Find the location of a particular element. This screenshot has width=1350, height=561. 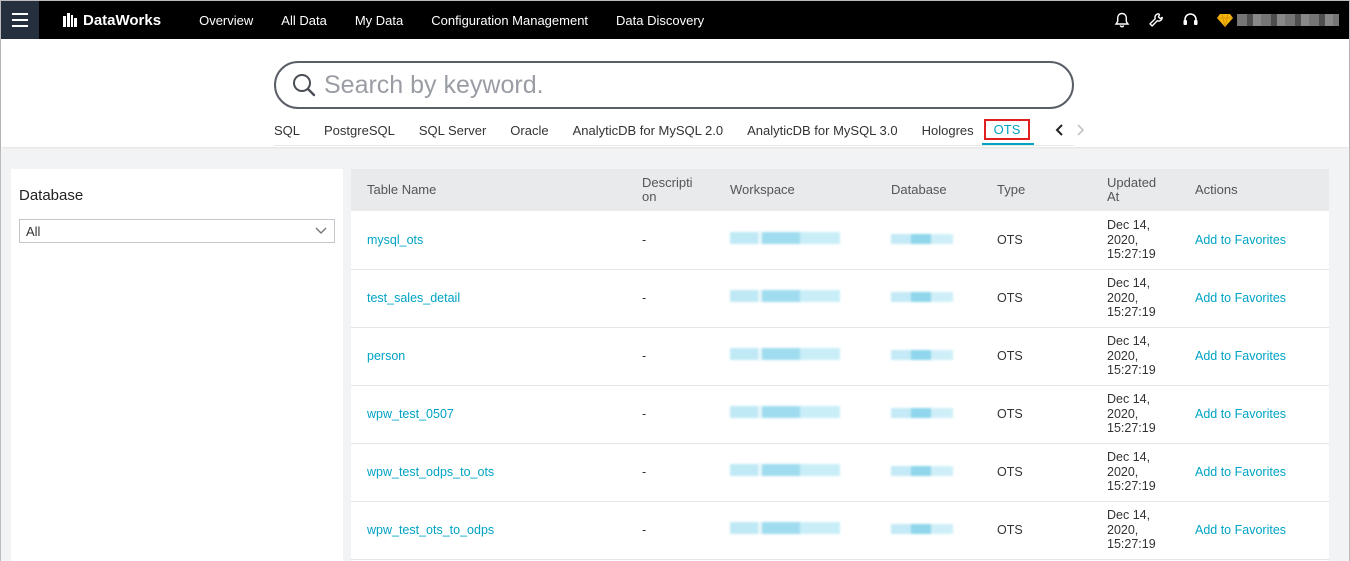

col-database: Database is located at coordinates (928, 190).